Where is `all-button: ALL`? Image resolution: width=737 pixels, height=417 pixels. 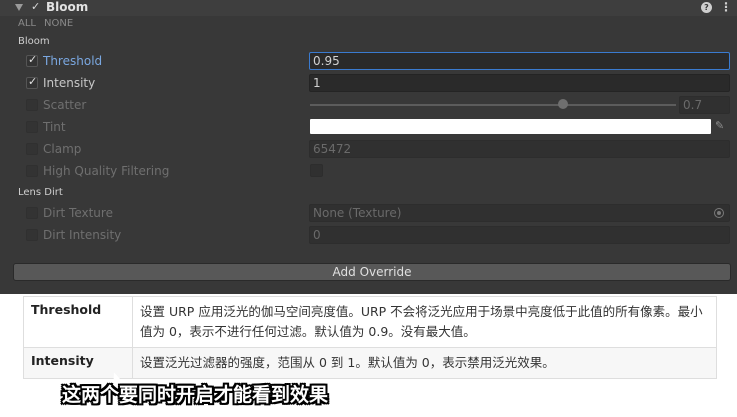
all-button: ALL is located at coordinates (27, 23).